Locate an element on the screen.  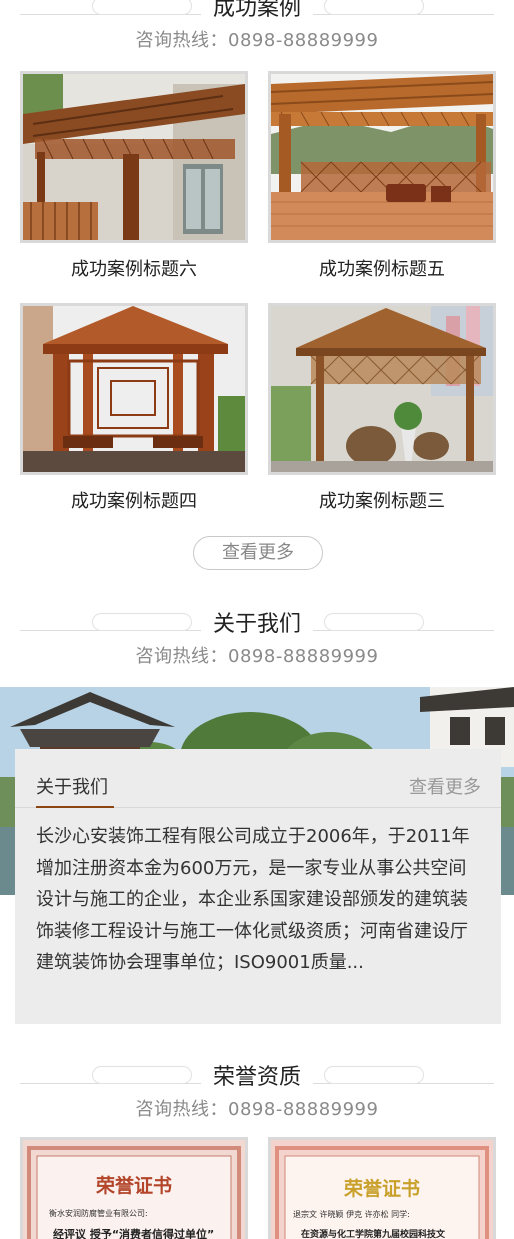
cases-section-header: 成功案例 咨询热线：0898-88889999 is located at coordinates (257, 28).